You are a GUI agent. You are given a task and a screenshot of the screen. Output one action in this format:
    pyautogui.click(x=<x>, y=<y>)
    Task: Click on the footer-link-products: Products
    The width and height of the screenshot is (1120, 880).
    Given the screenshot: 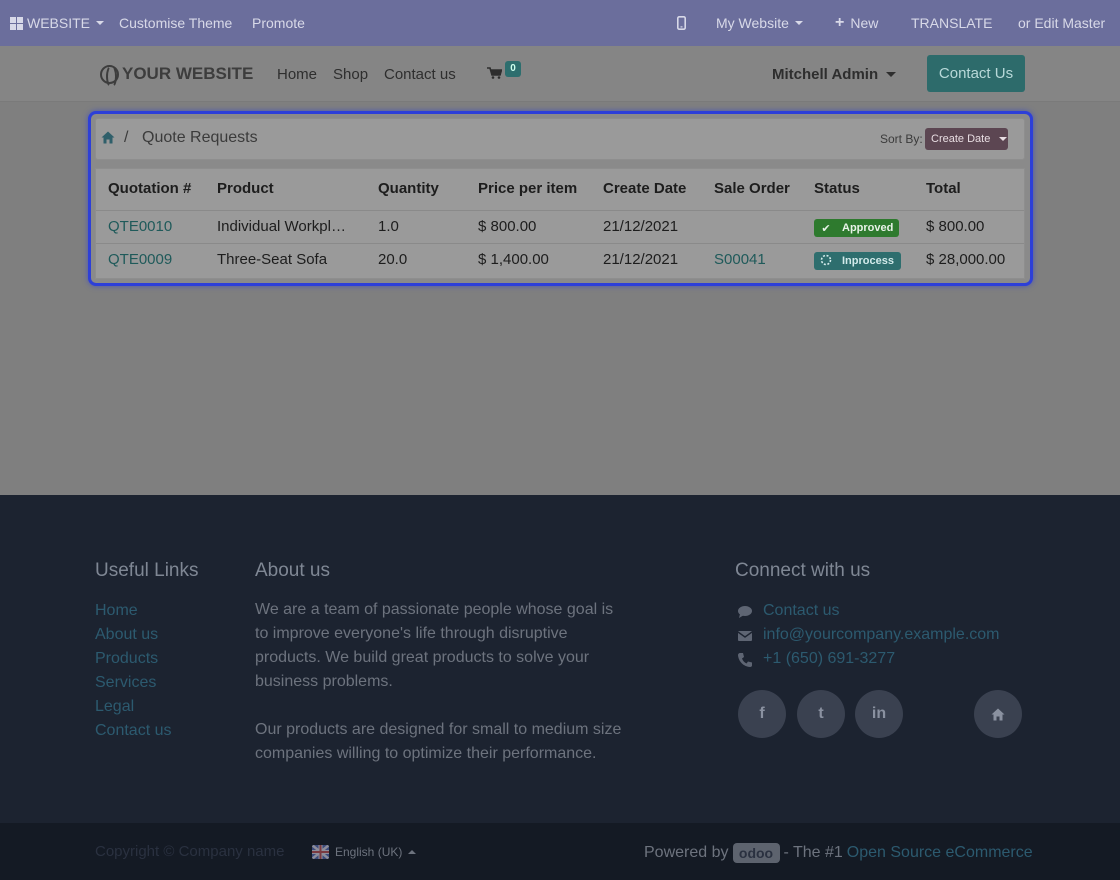 What is the action you would take?
    pyautogui.click(x=126, y=659)
    